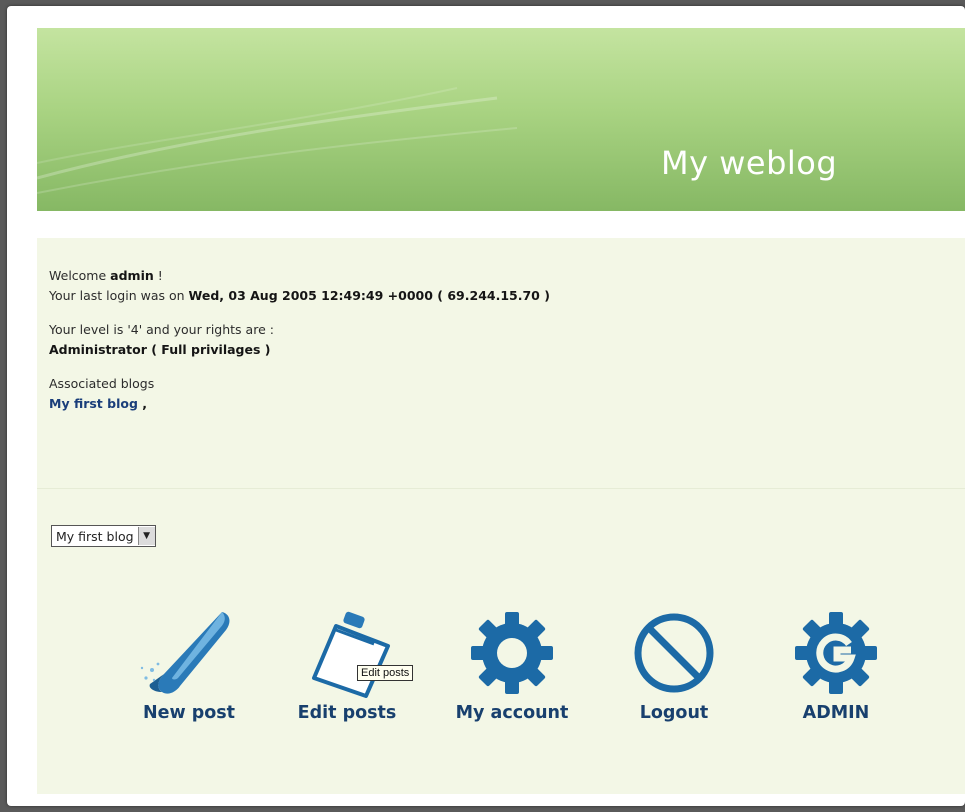 The image size is (965, 812). I want to click on blog-link-my-first-blog: My first blog, so click(93, 403).